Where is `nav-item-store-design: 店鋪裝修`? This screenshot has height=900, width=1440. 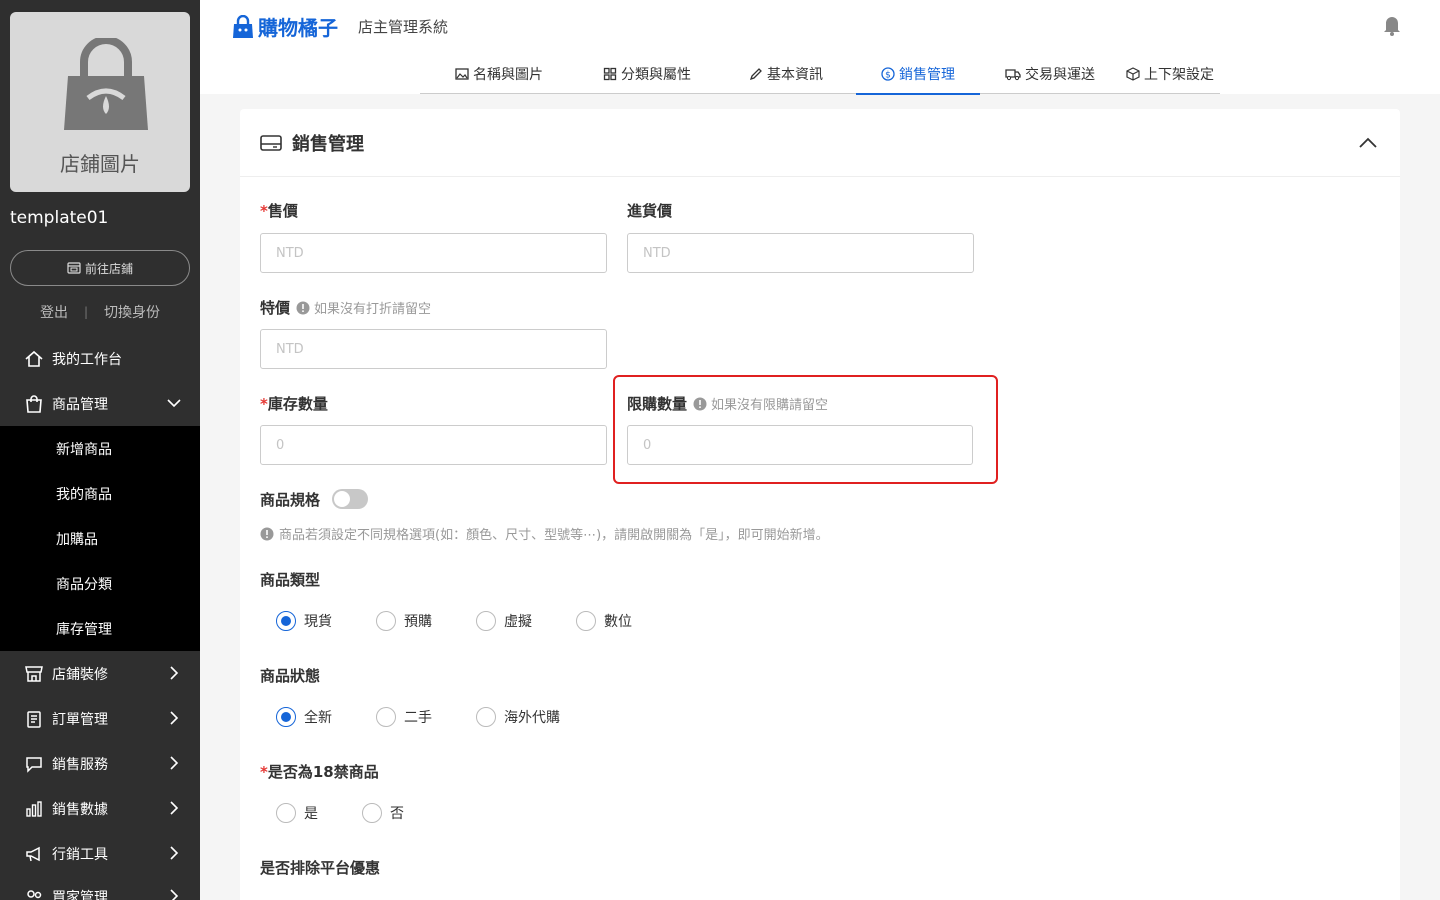 nav-item-store-design: 店鋪裝修 is located at coordinates (100, 673).